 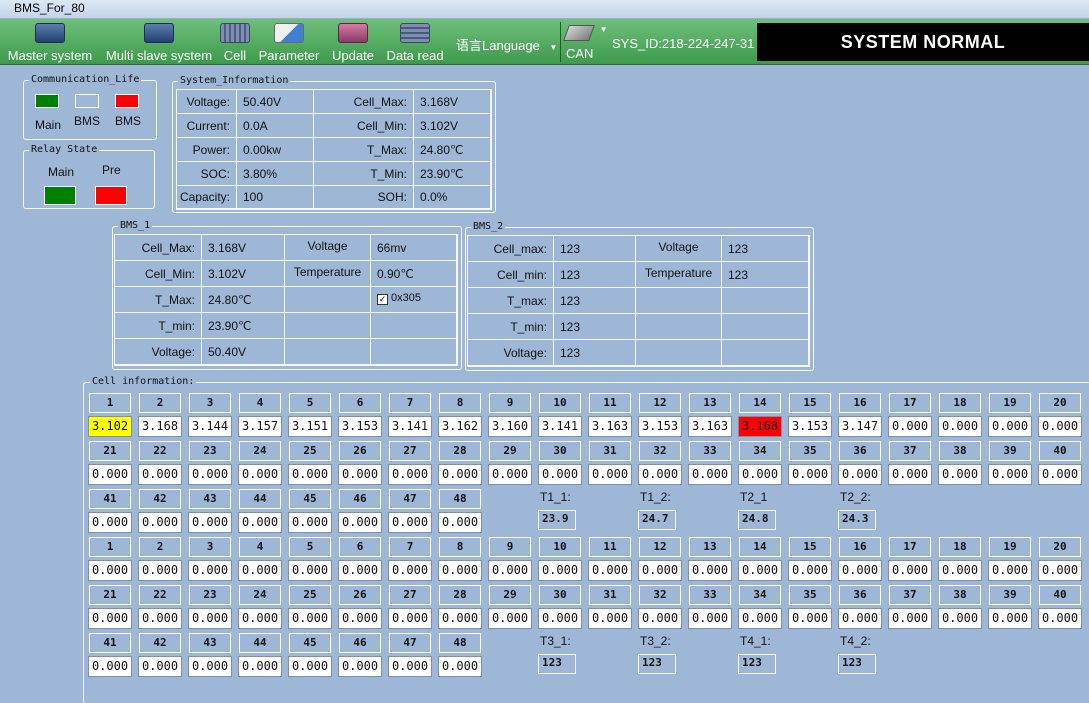 What do you see at coordinates (910, 547) in the screenshot?
I see `cell-number-17: 17` at bounding box center [910, 547].